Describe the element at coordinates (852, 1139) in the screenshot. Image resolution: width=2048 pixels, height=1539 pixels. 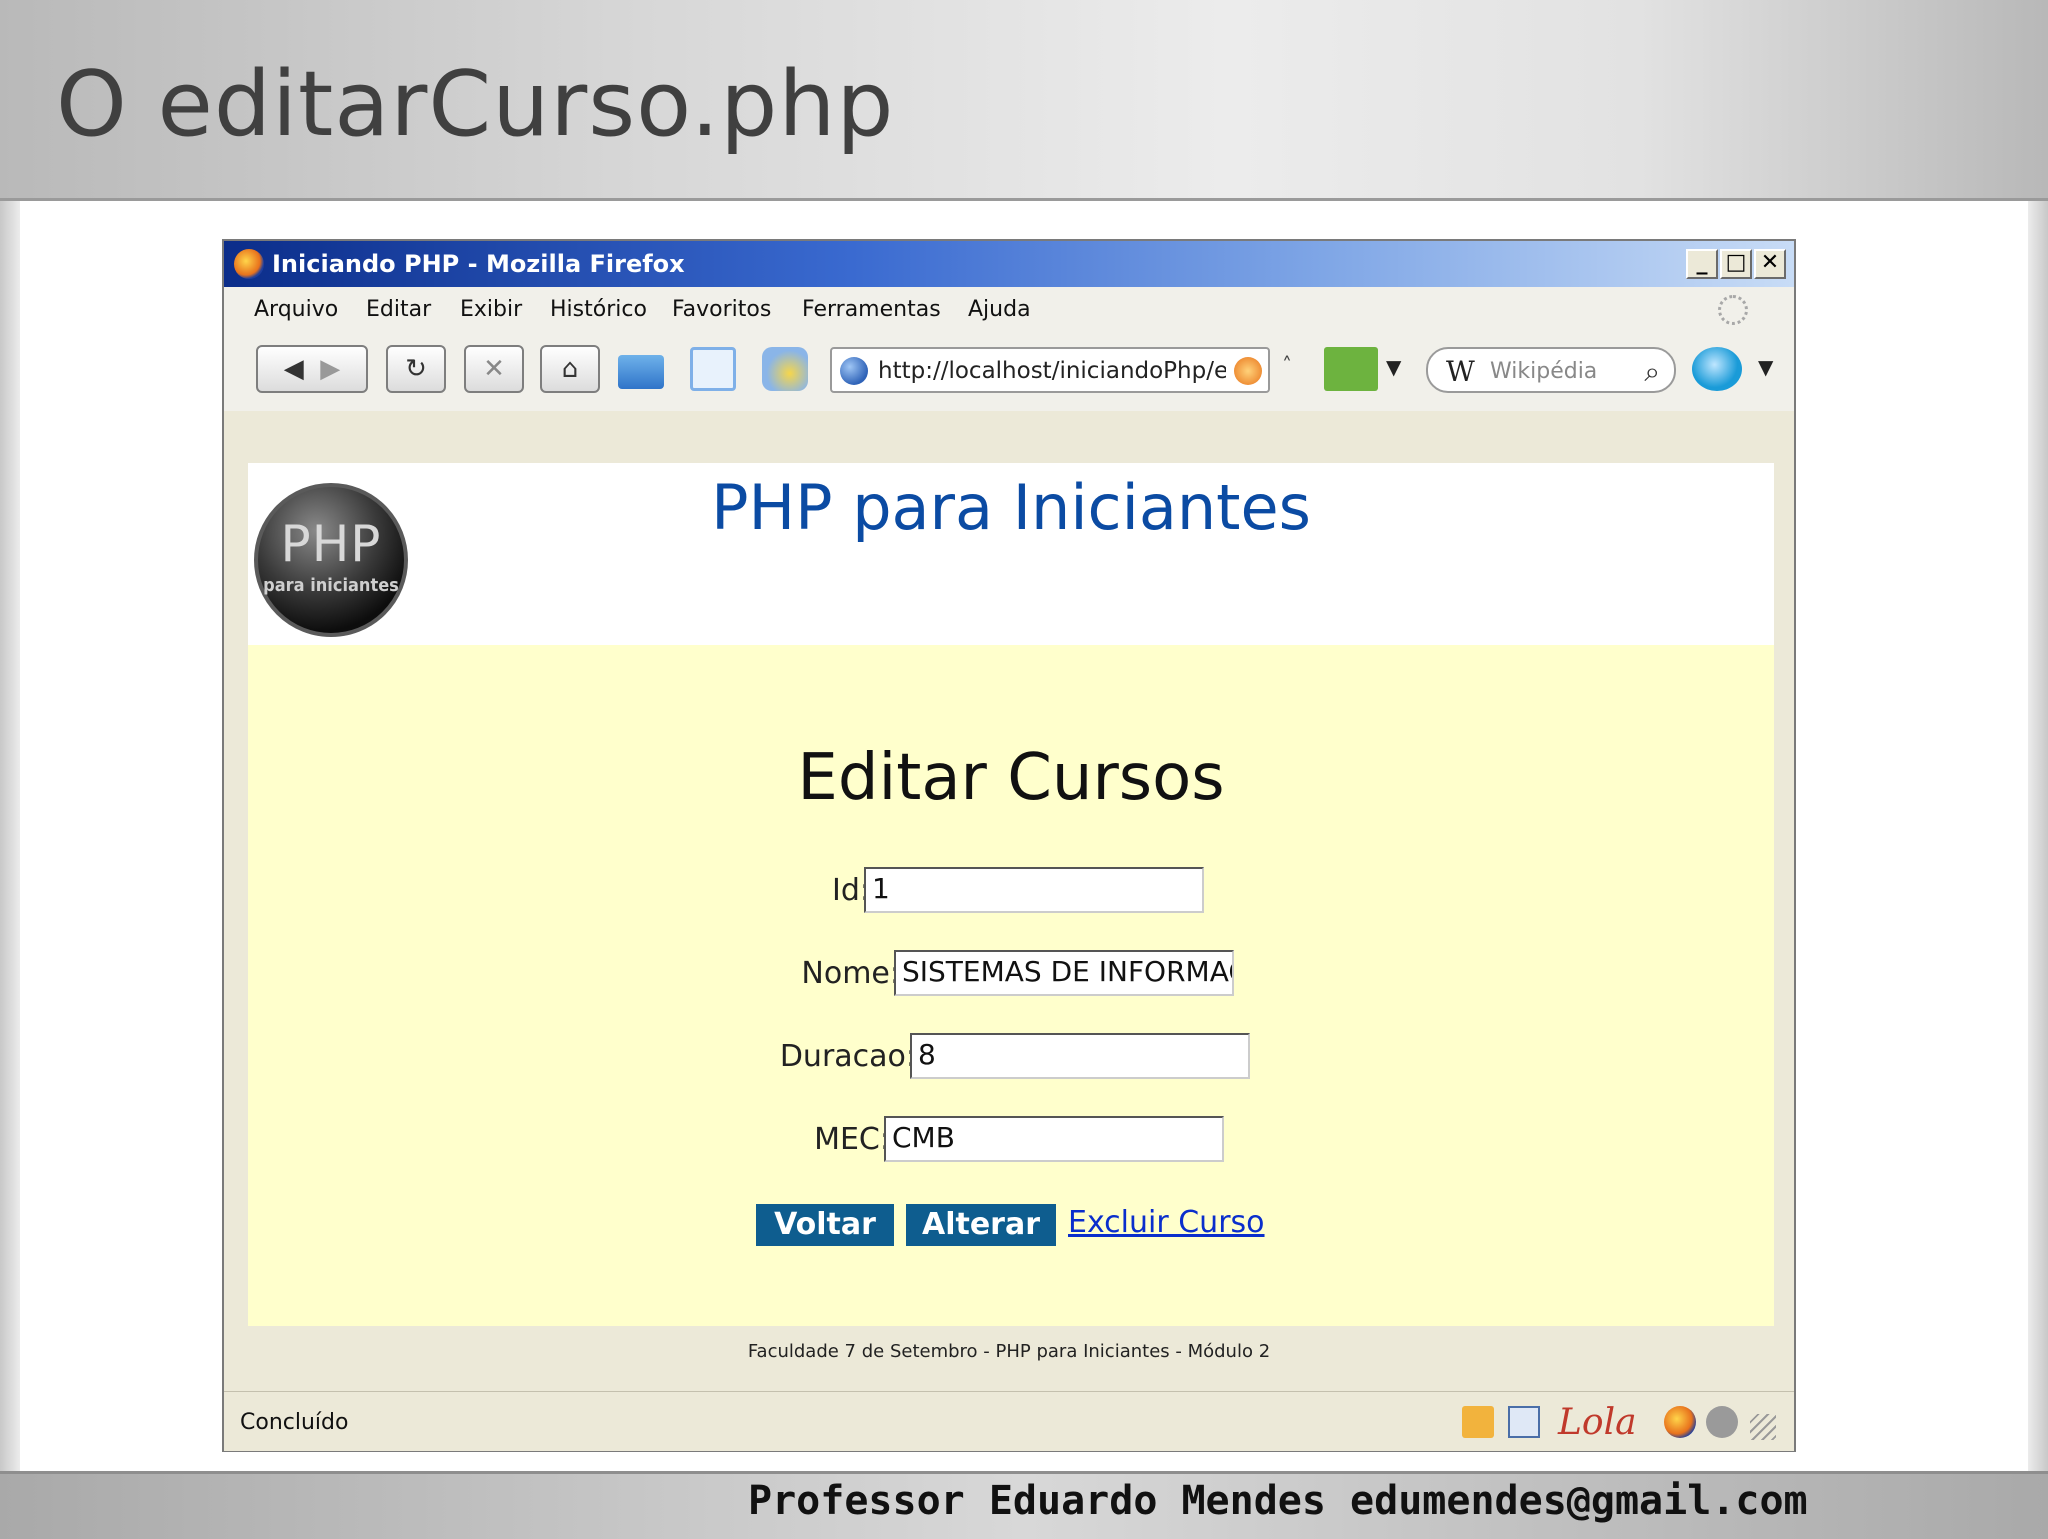
I see `mec-label: MEC:` at that location.